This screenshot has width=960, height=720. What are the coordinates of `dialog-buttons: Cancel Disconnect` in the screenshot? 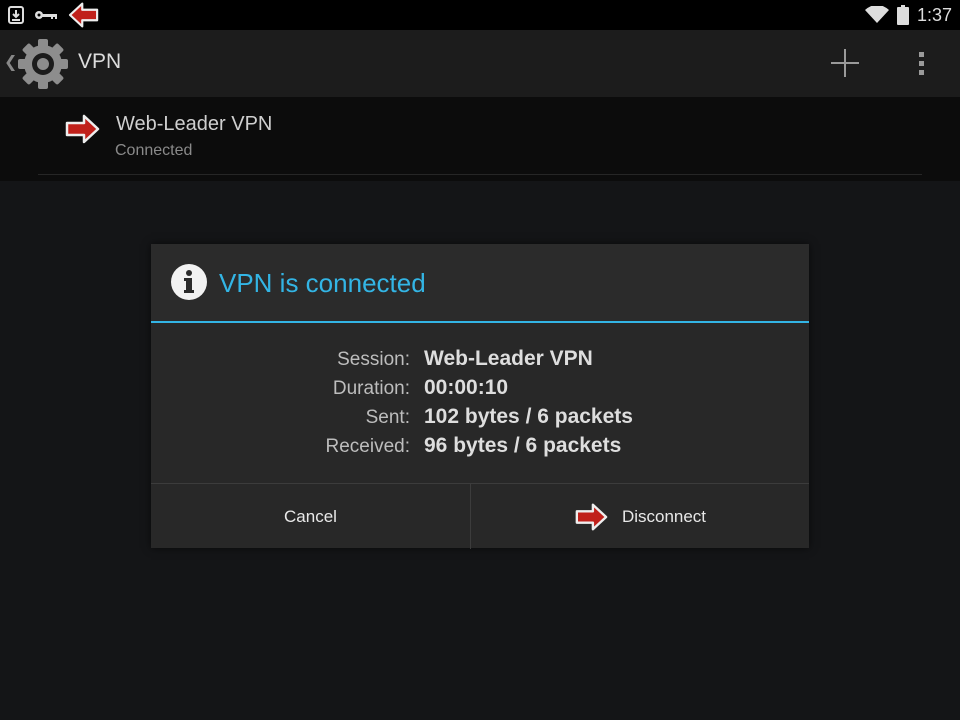 It's located at (480, 516).